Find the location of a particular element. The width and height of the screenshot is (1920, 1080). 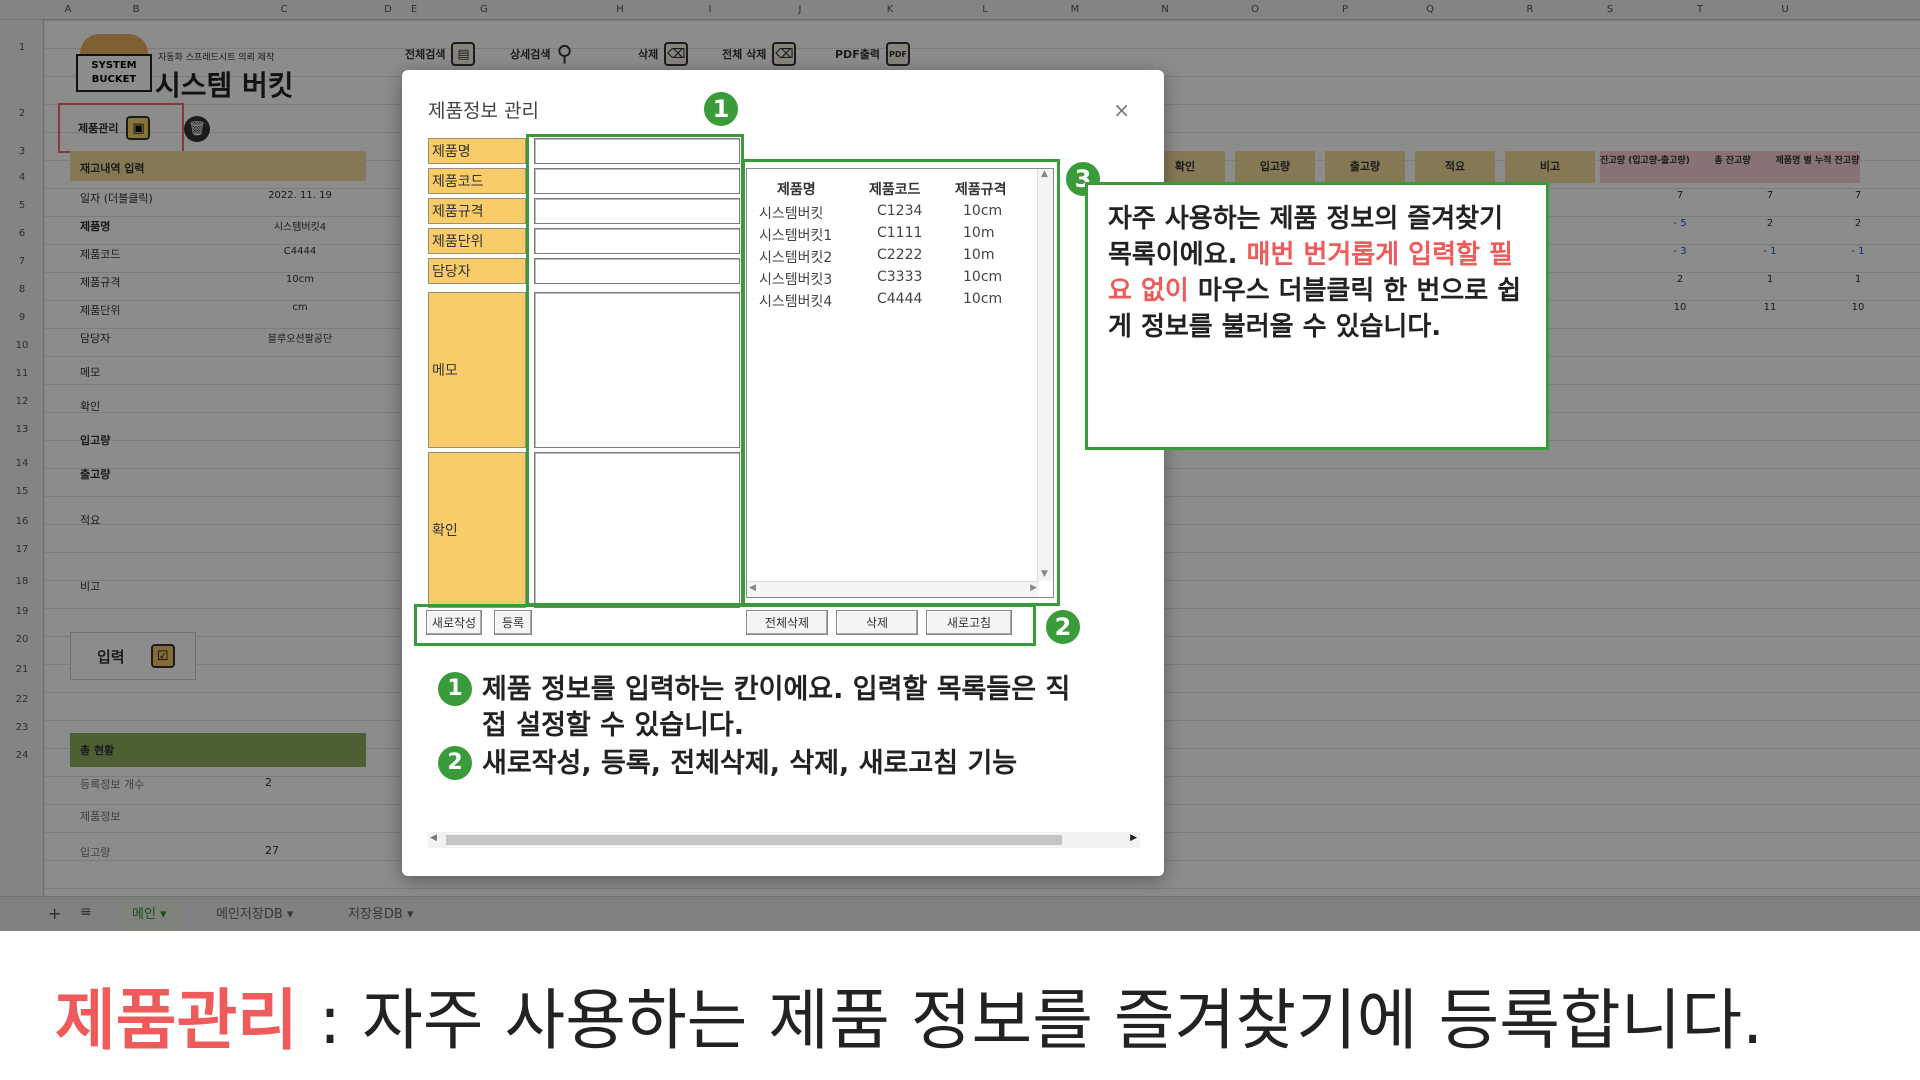

dialog-horizontal-scrollbar: ◀ ▶ is located at coordinates (784, 840).